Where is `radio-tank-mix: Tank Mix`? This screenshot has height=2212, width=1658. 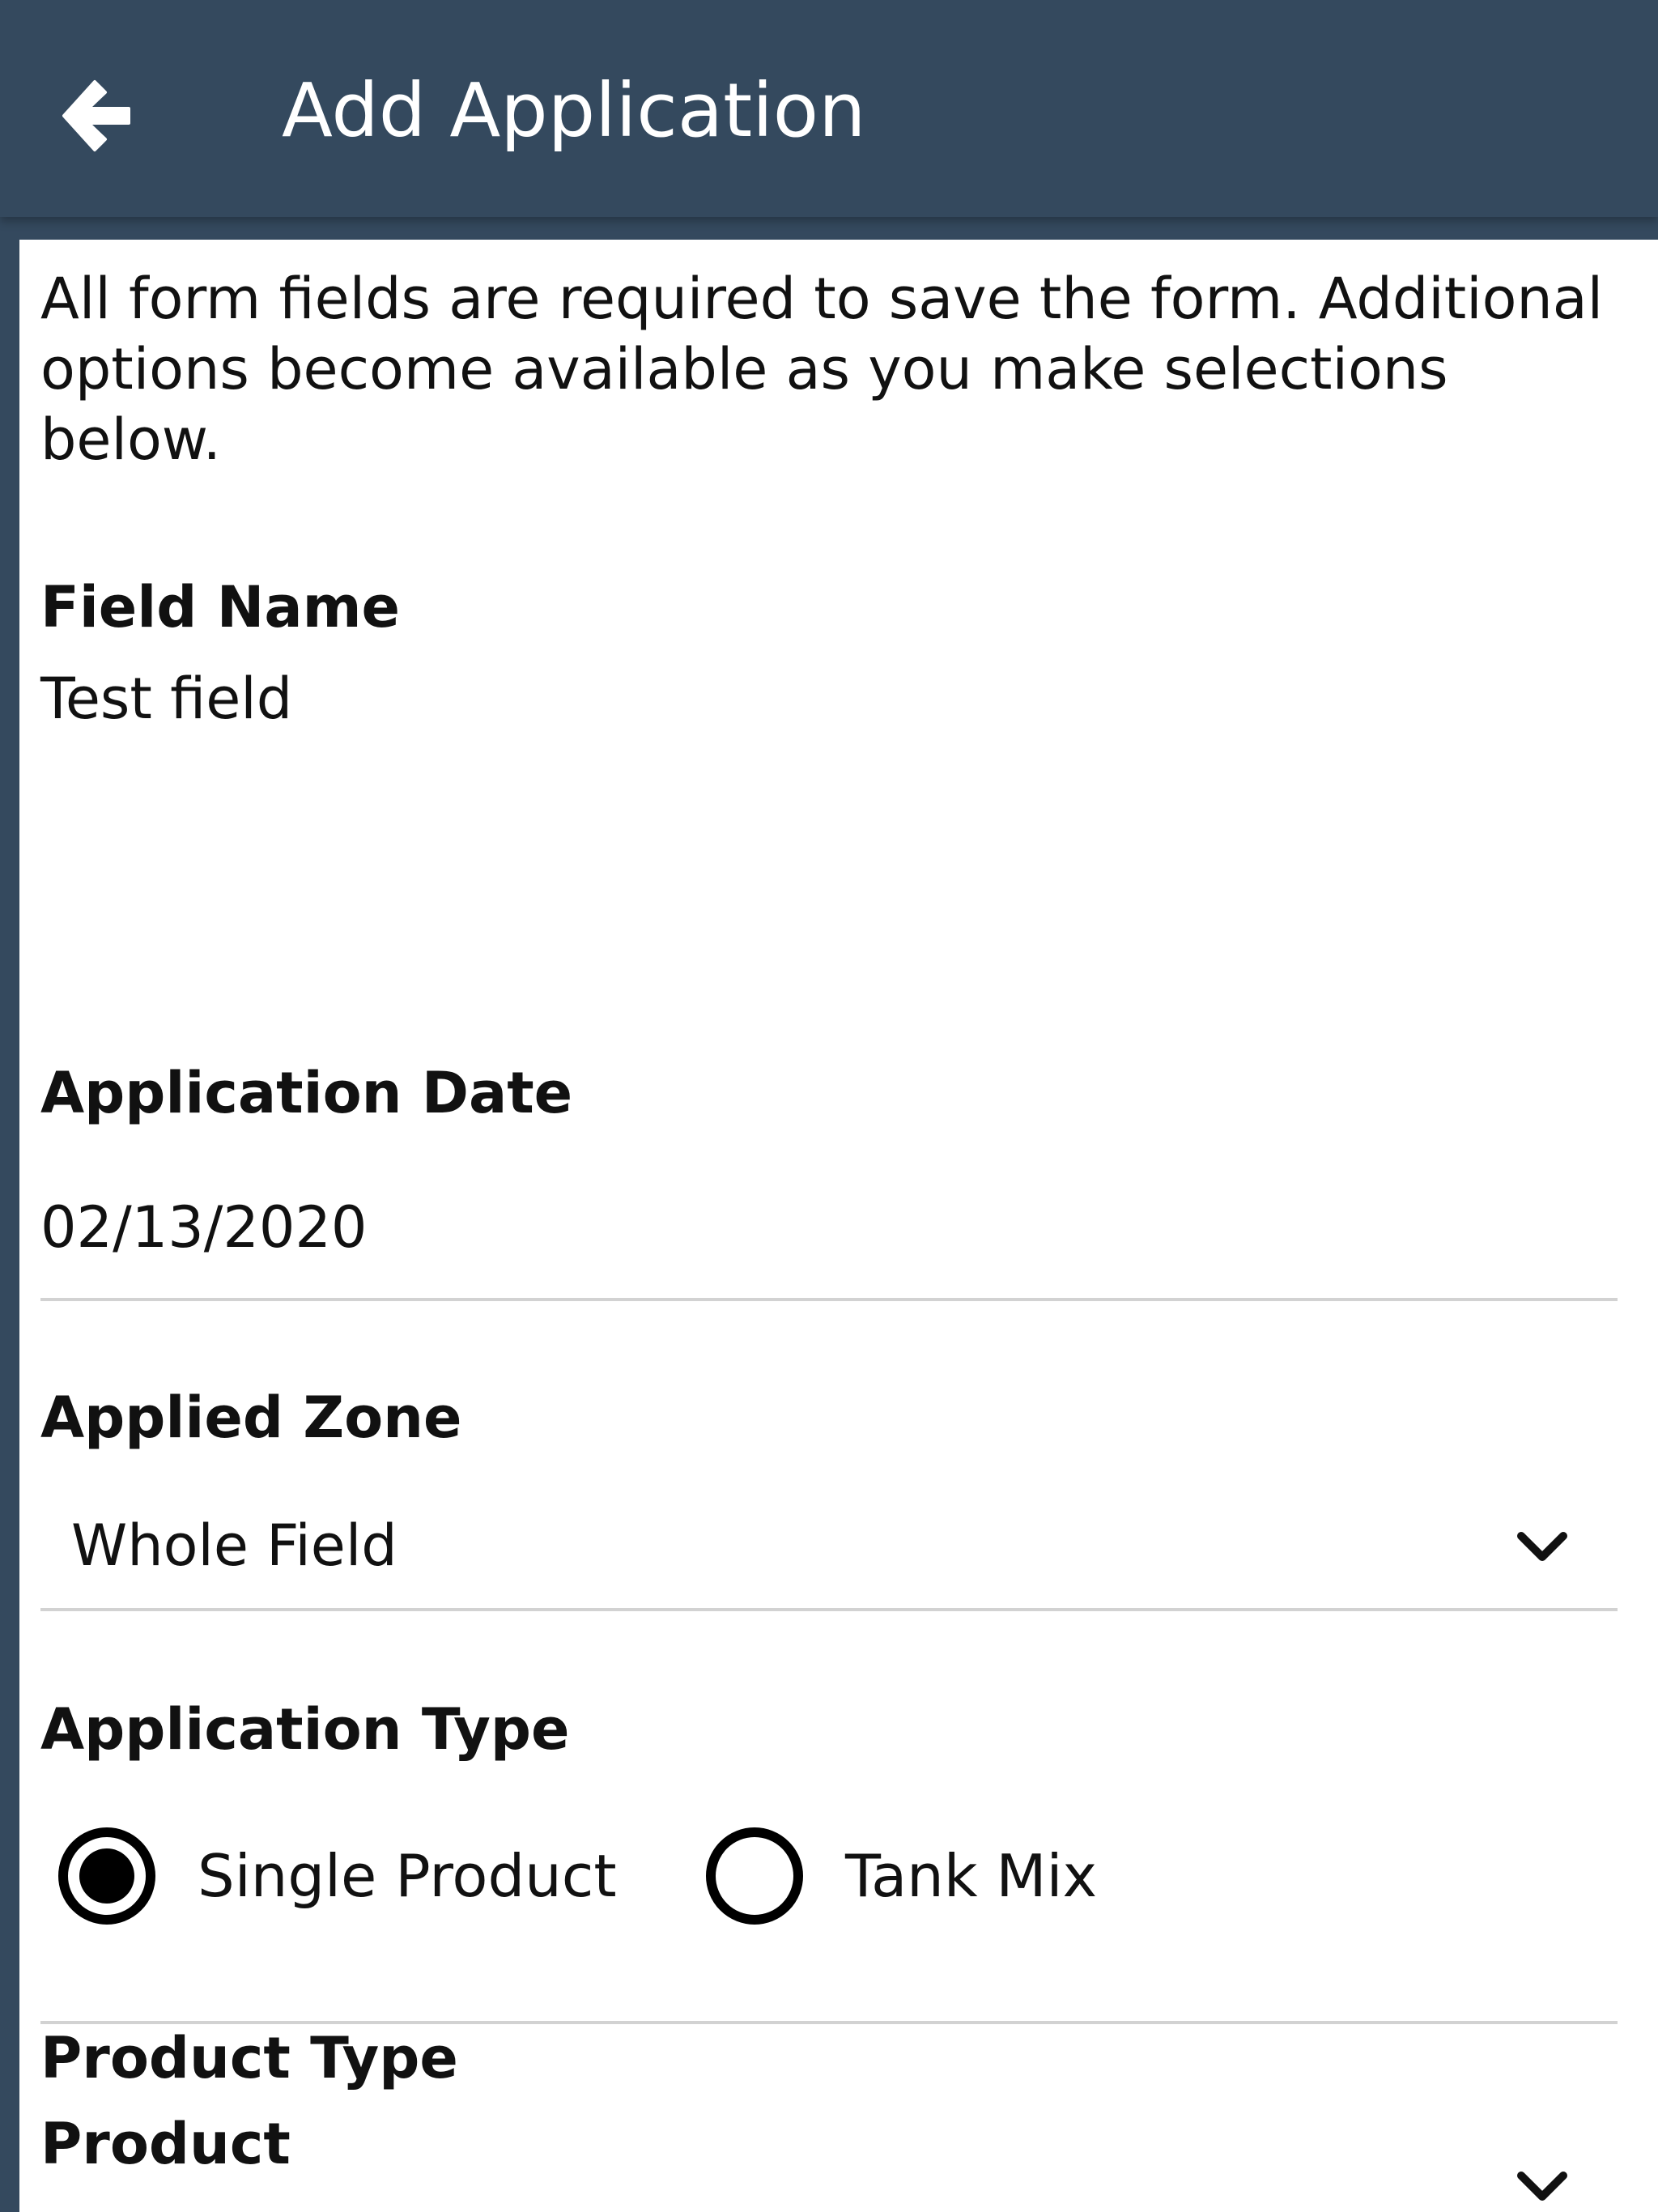 radio-tank-mix: Tank Mix is located at coordinates (900, 1876).